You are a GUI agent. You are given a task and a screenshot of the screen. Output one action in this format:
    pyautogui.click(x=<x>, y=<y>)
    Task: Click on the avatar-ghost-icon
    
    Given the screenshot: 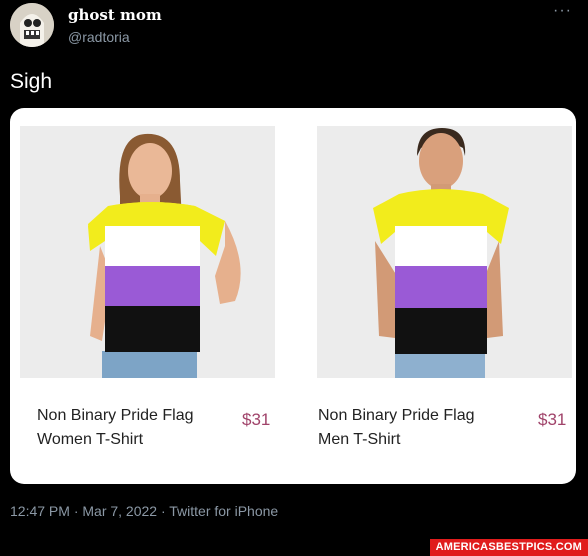 What is the action you would take?
    pyautogui.click(x=32, y=25)
    